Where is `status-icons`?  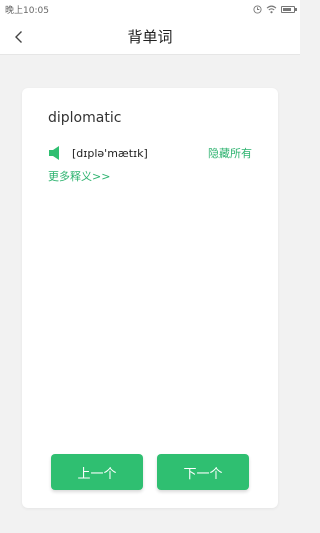
status-icons is located at coordinates (275, 9).